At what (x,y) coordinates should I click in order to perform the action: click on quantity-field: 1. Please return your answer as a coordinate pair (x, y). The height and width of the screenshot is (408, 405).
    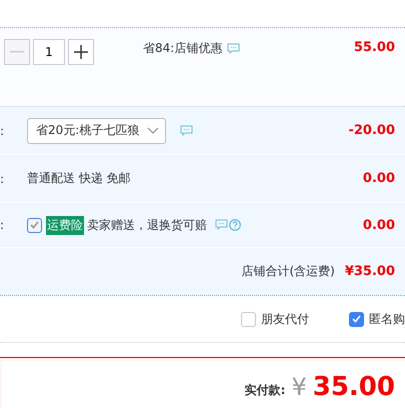
    Looking at the image, I should click on (49, 52).